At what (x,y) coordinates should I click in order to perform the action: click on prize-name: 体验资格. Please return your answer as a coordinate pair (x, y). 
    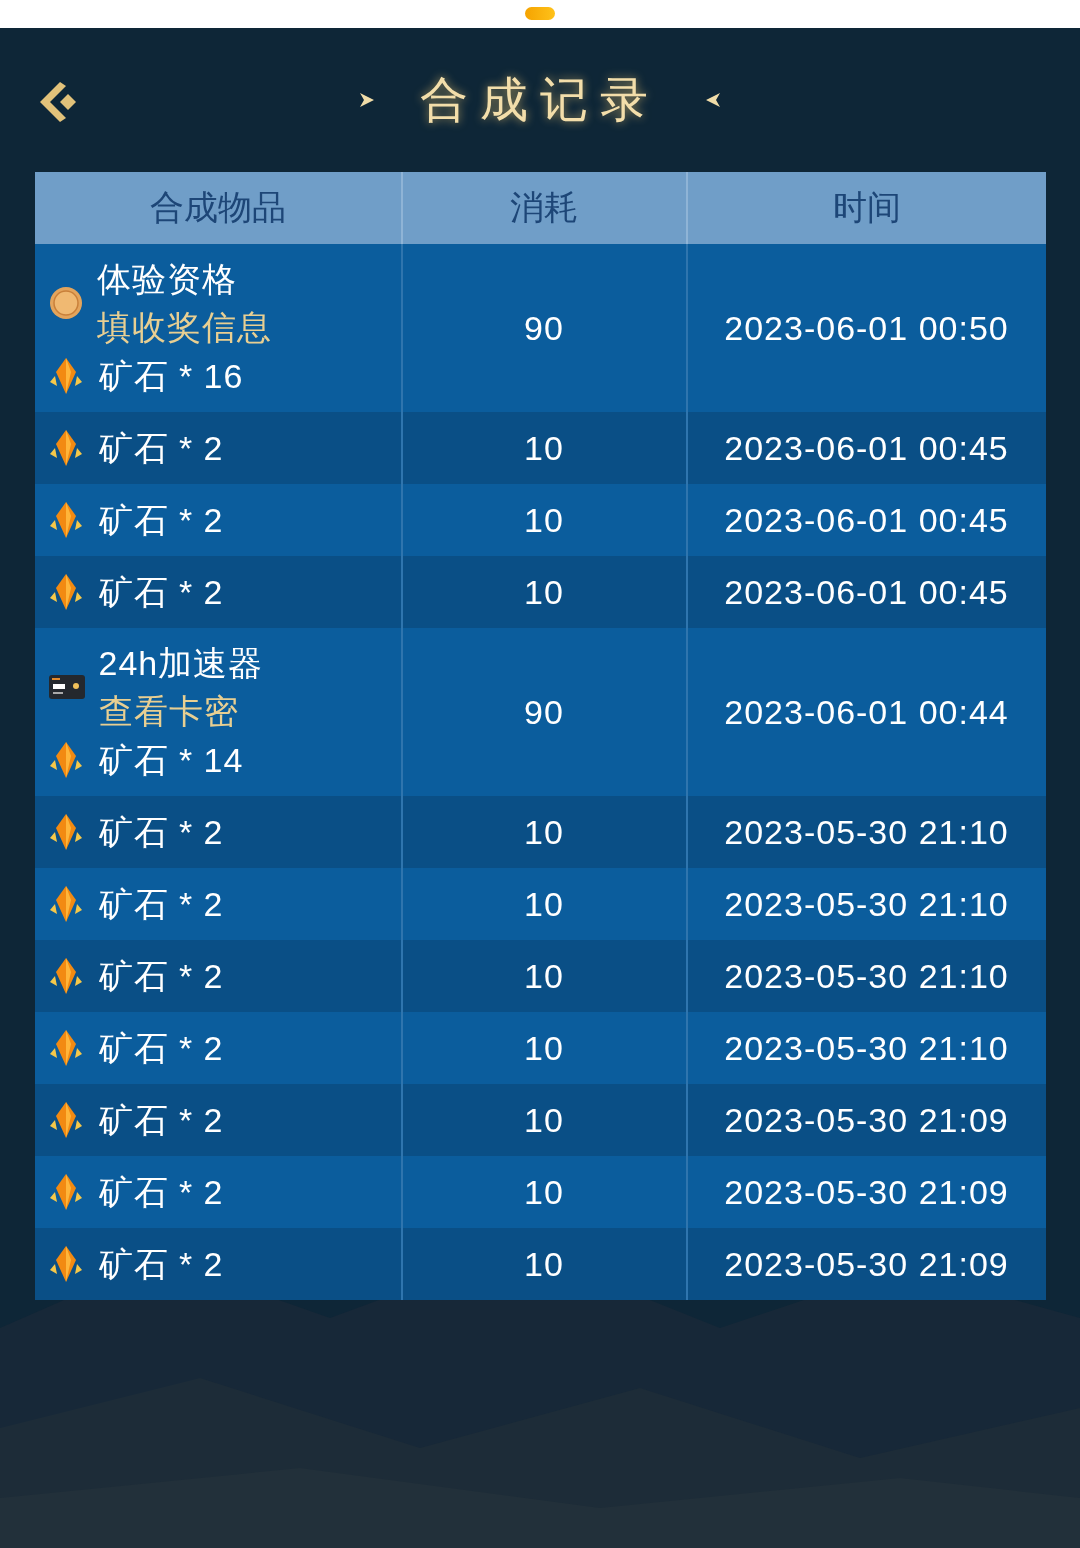
    Looking at the image, I should click on (167, 279).